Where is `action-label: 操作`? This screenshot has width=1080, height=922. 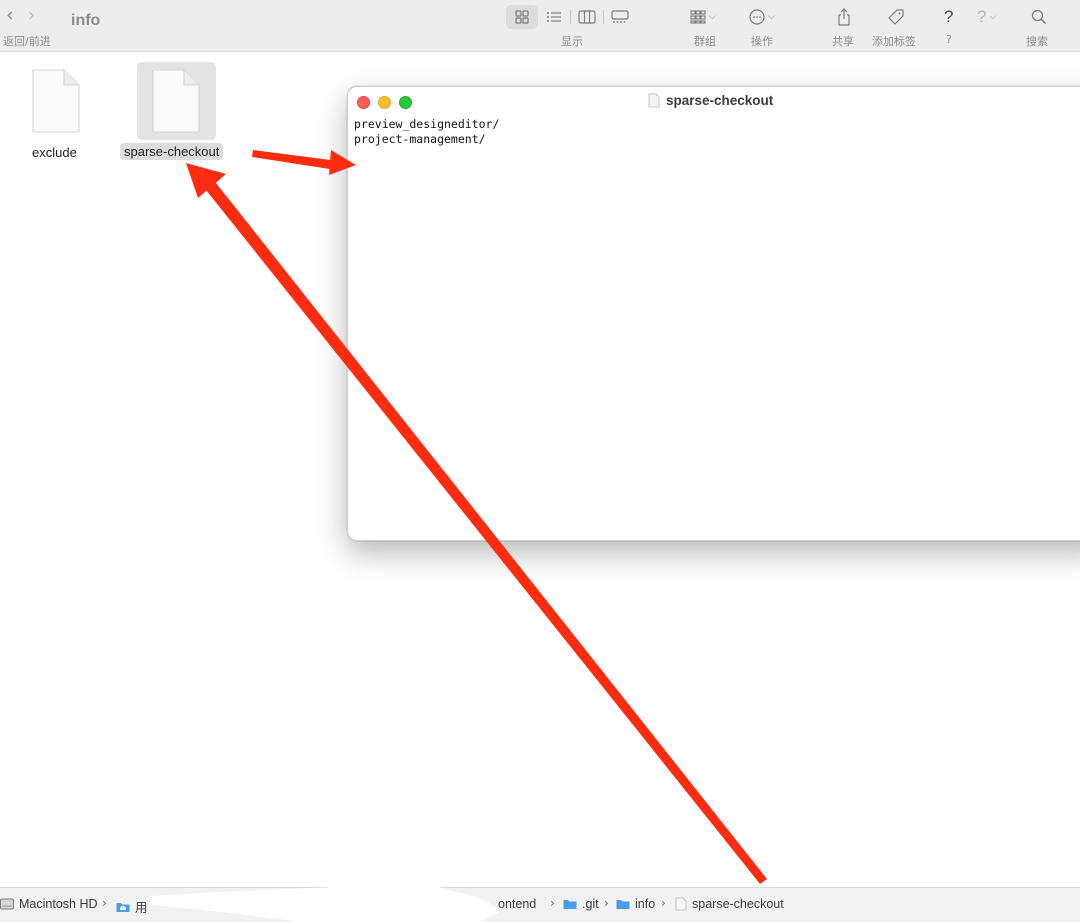
action-label: 操作 is located at coordinates (762, 41).